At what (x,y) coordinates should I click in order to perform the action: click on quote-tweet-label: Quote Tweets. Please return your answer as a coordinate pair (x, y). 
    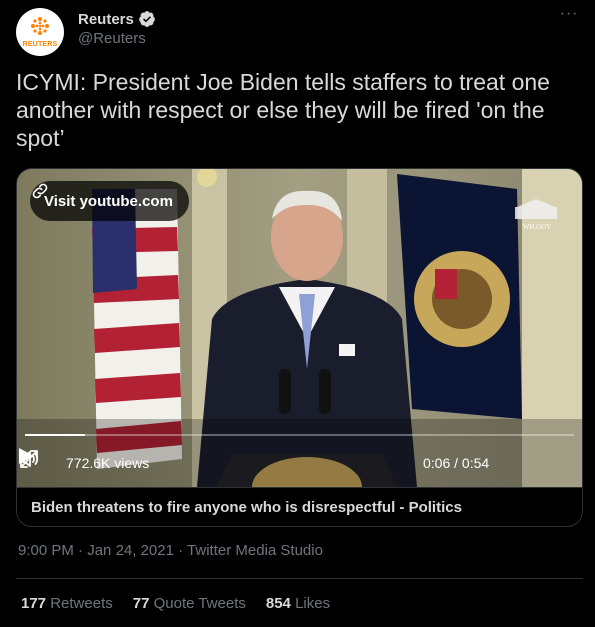
    Looking at the image, I should click on (199, 603).